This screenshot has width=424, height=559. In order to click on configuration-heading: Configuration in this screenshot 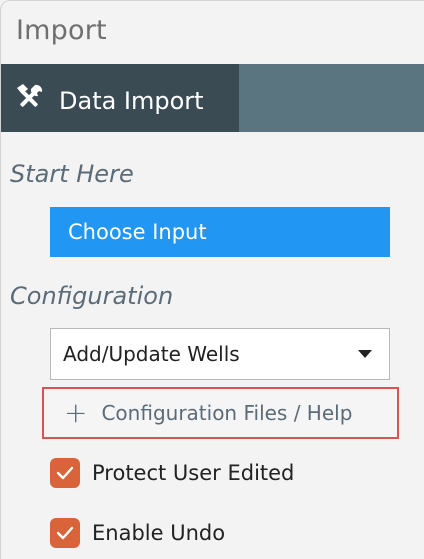, I will do `click(92, 296)`.